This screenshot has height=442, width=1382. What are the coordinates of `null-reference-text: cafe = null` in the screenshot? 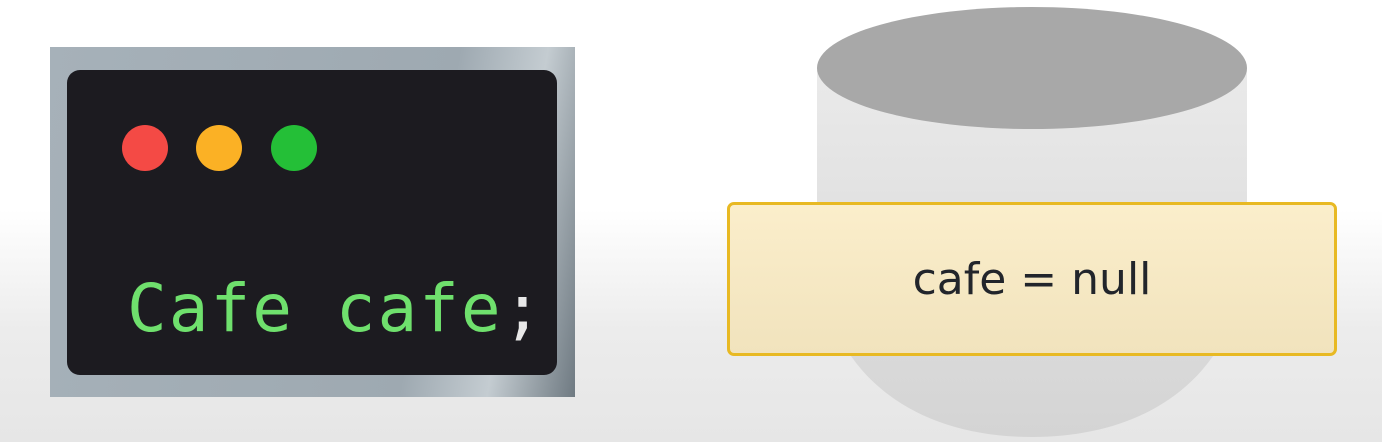 It's located at (1032, 279).